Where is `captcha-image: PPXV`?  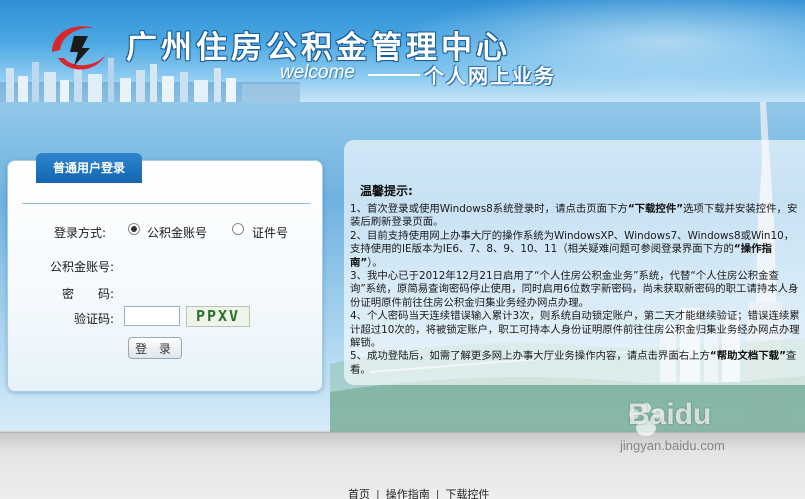
captcha-image: PPXV is located at coordinates (218, 316).